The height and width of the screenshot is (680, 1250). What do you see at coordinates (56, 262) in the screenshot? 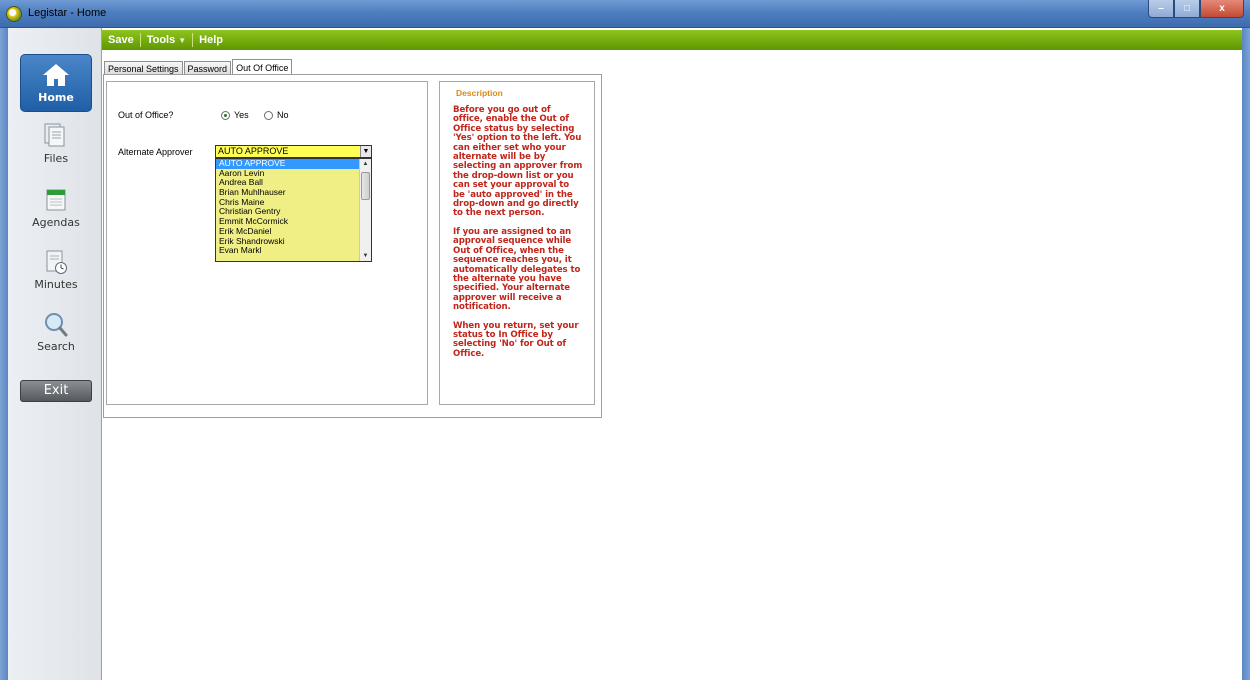
I see `minutes-icon` at bounding box center [56, 262].